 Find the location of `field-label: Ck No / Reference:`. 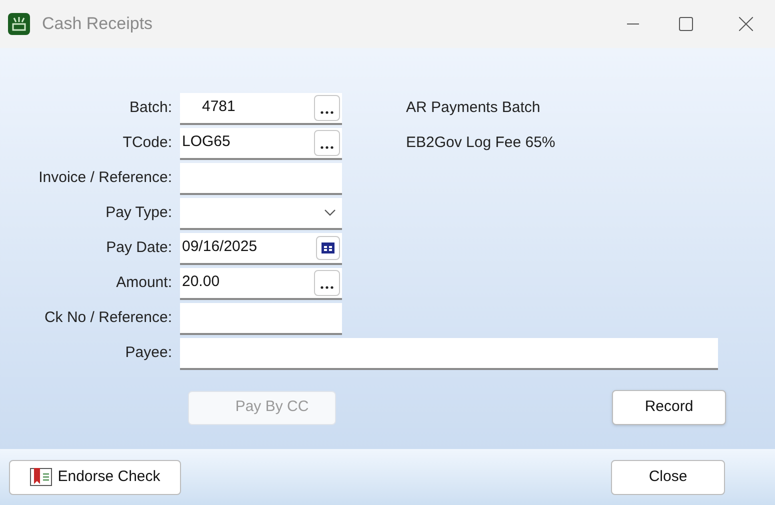

field-label: Ck No / Reference: is located at coordinates (108, 318).